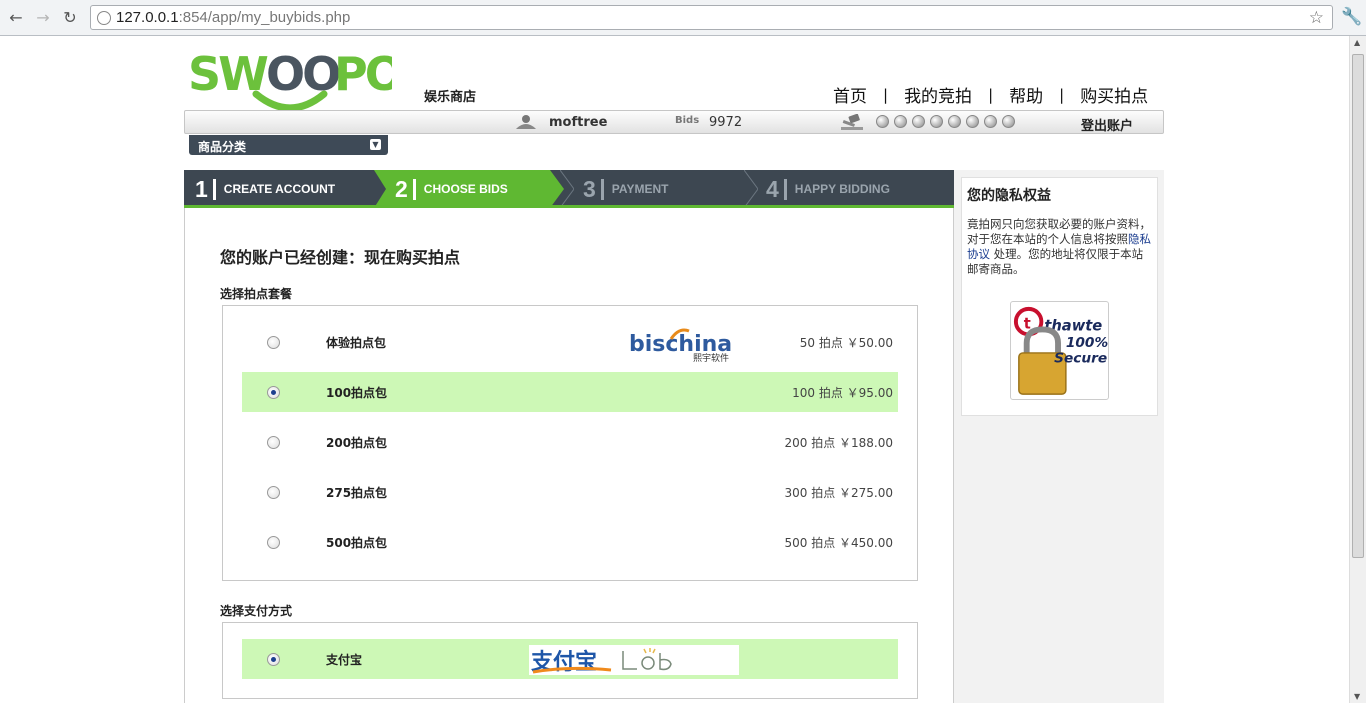  Describe the element at coordinates (634, 660) in the screenshot. I see `alipay-logo: 支付宝` at that location.